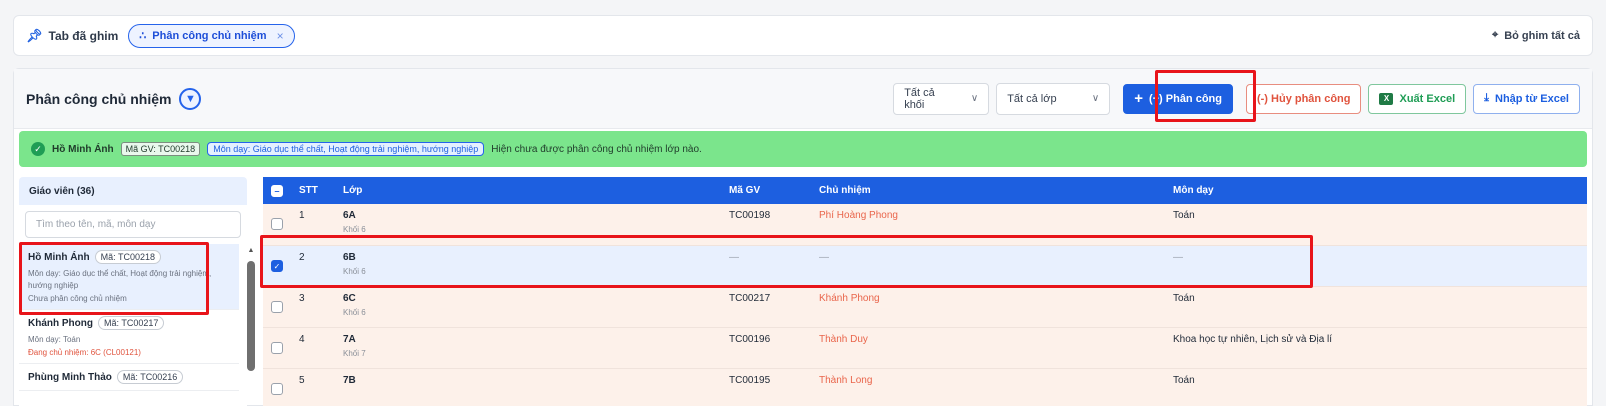  Describe the element at coordinates (133, 191) in the screenshot. I see `teacher-list-header: Giáo viên (36)` at that location.